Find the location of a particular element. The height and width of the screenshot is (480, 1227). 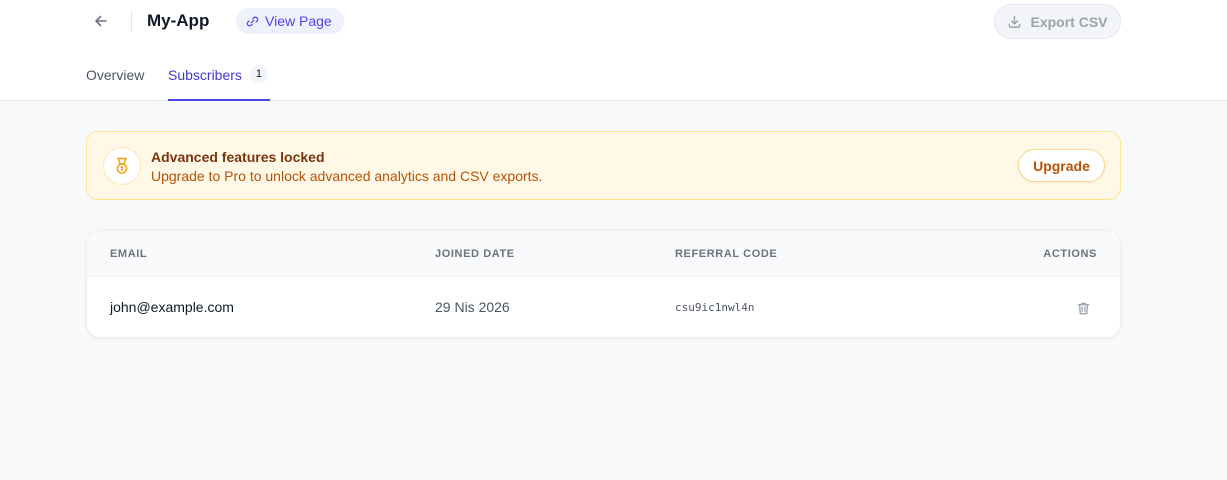

table-header: EMAIL JOINED DATE REFERRAL CODE ACTIONS is located at coordinates (603, 254).